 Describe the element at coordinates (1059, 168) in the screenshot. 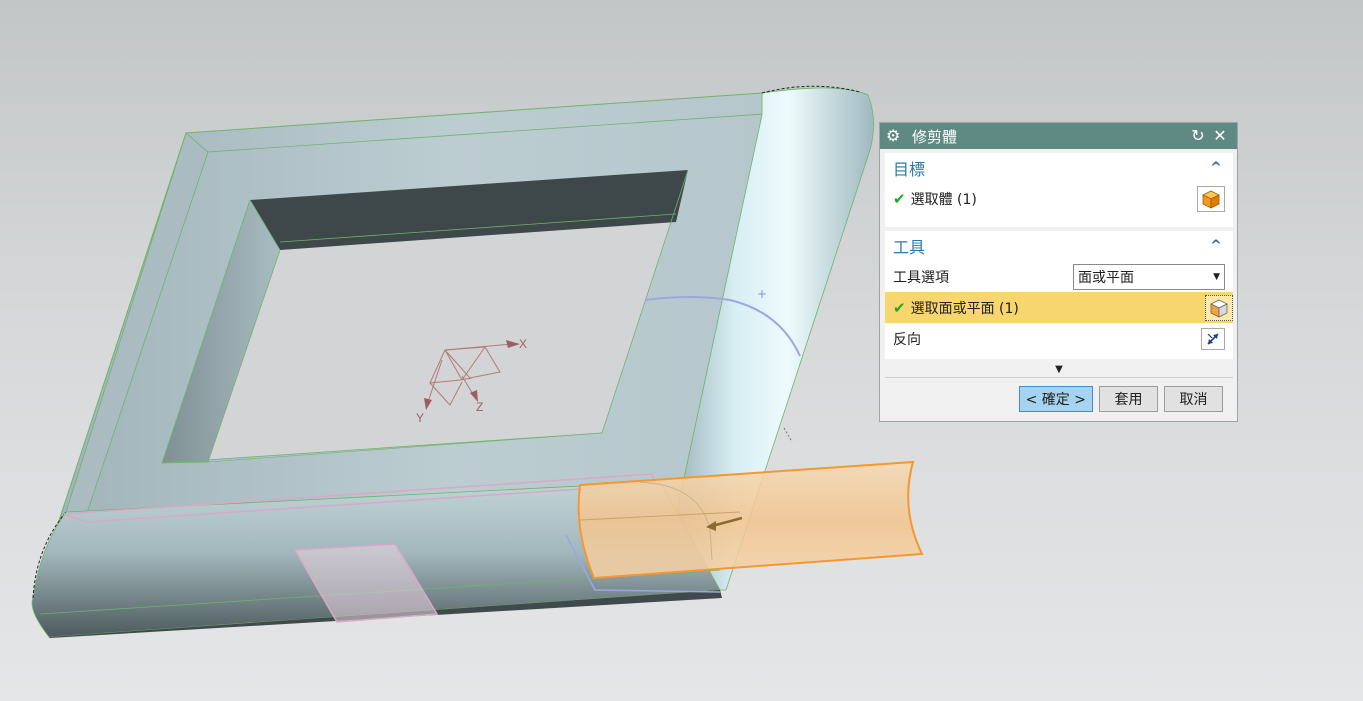

I see `target-section-header: 目標 ^` at that location.